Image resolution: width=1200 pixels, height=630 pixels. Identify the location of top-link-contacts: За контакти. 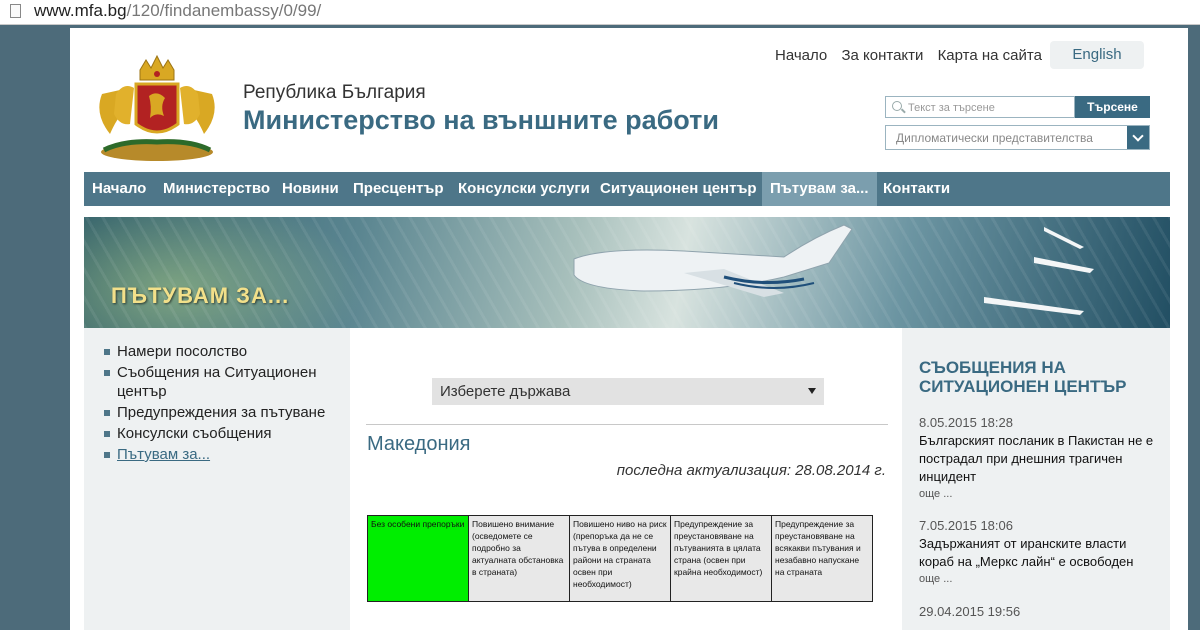
(882, 55).